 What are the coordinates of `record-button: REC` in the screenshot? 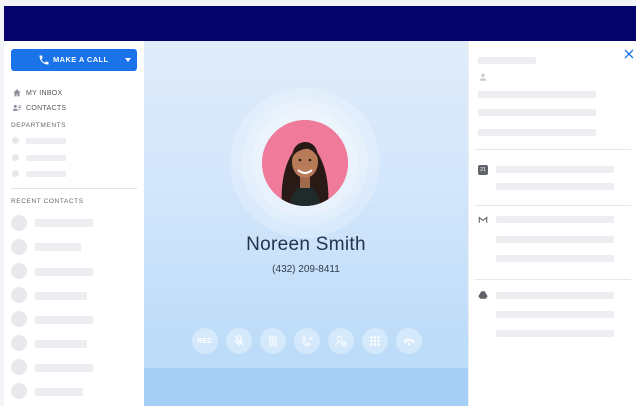 It's located at (205, 341).